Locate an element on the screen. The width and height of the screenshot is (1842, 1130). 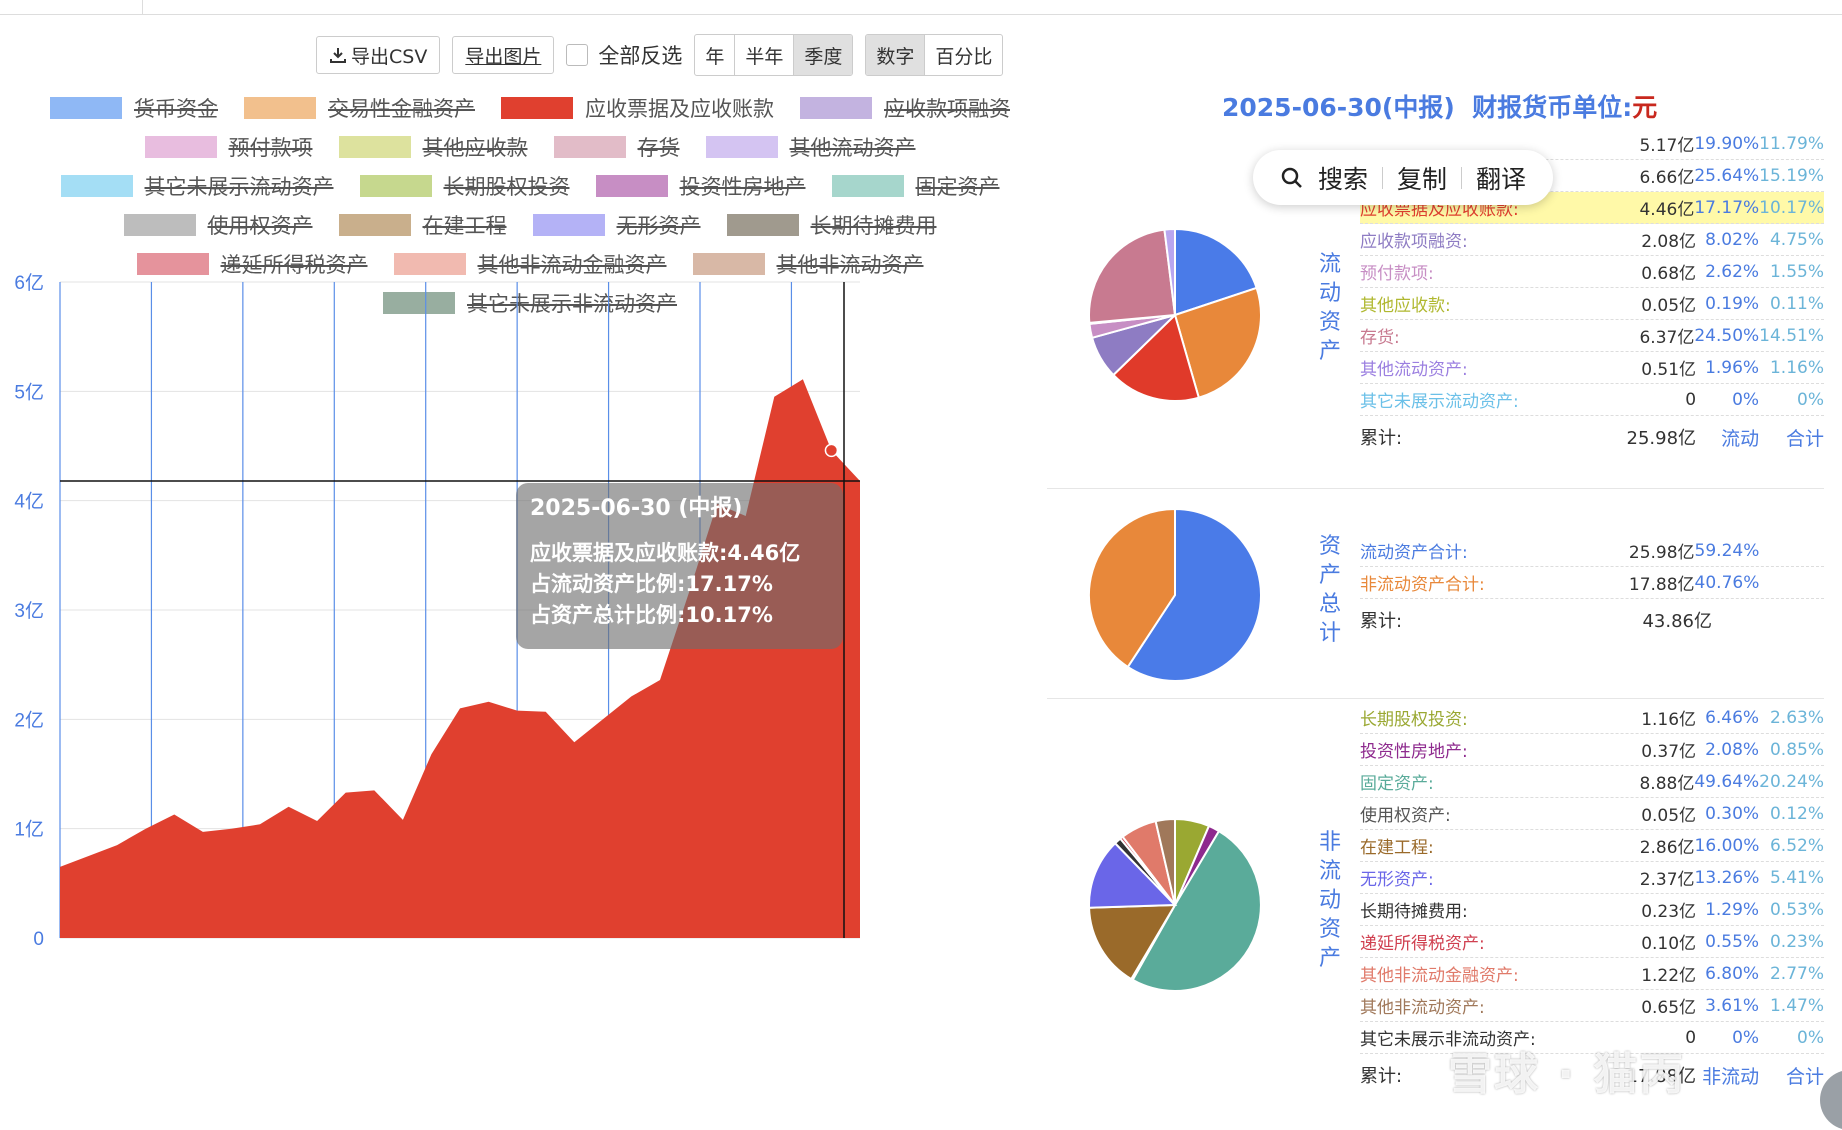
data-row: 其他应收款:0.05亿0.19%0.11% is located at coordinates (1592, 304).